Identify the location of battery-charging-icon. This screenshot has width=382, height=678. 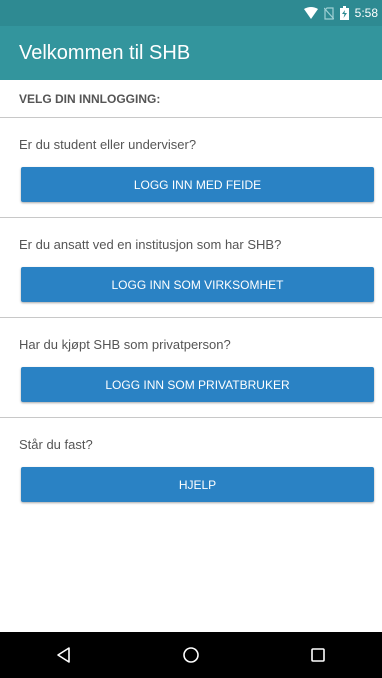
(344, 13).